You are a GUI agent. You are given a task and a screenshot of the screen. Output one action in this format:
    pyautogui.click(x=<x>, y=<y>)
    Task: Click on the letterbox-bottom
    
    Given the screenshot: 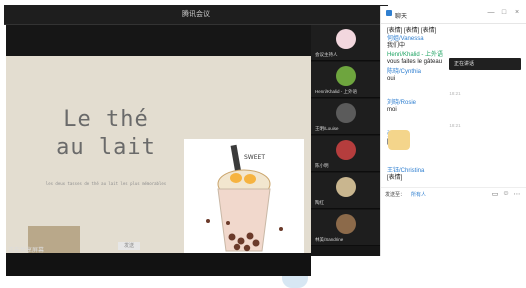 What is the action you would take?
    pyautogui.click(x=158, y=264)
    